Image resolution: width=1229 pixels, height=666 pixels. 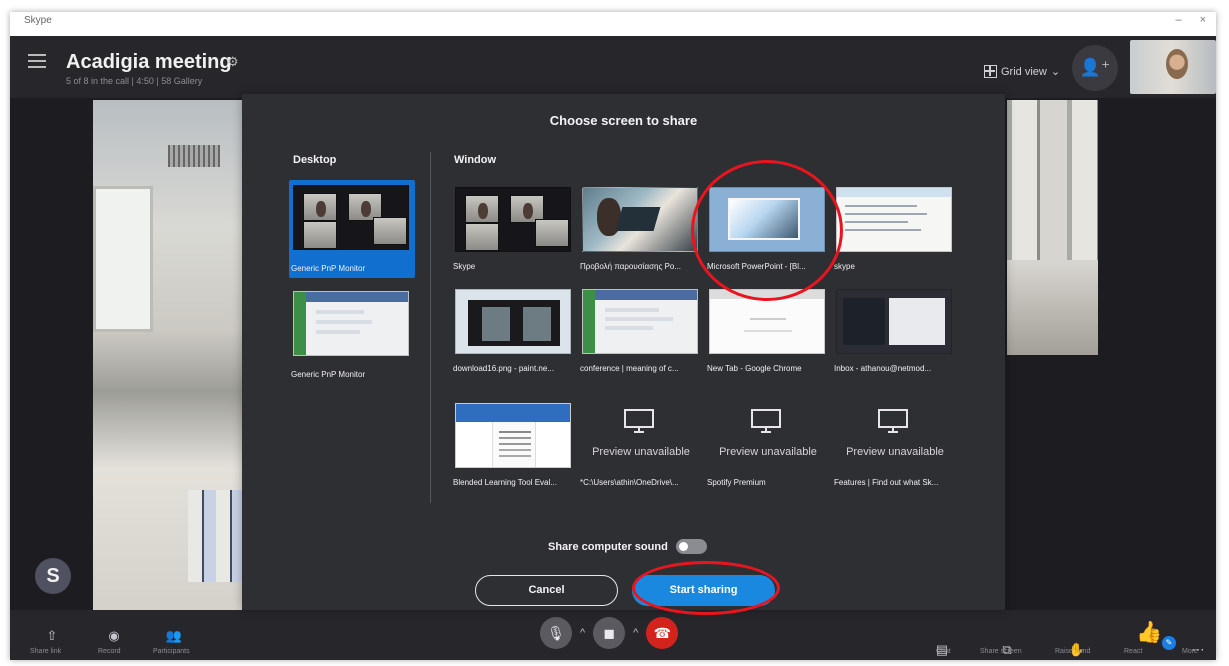 I want to click on camera-button: ◼, so click(x=609, y=633).